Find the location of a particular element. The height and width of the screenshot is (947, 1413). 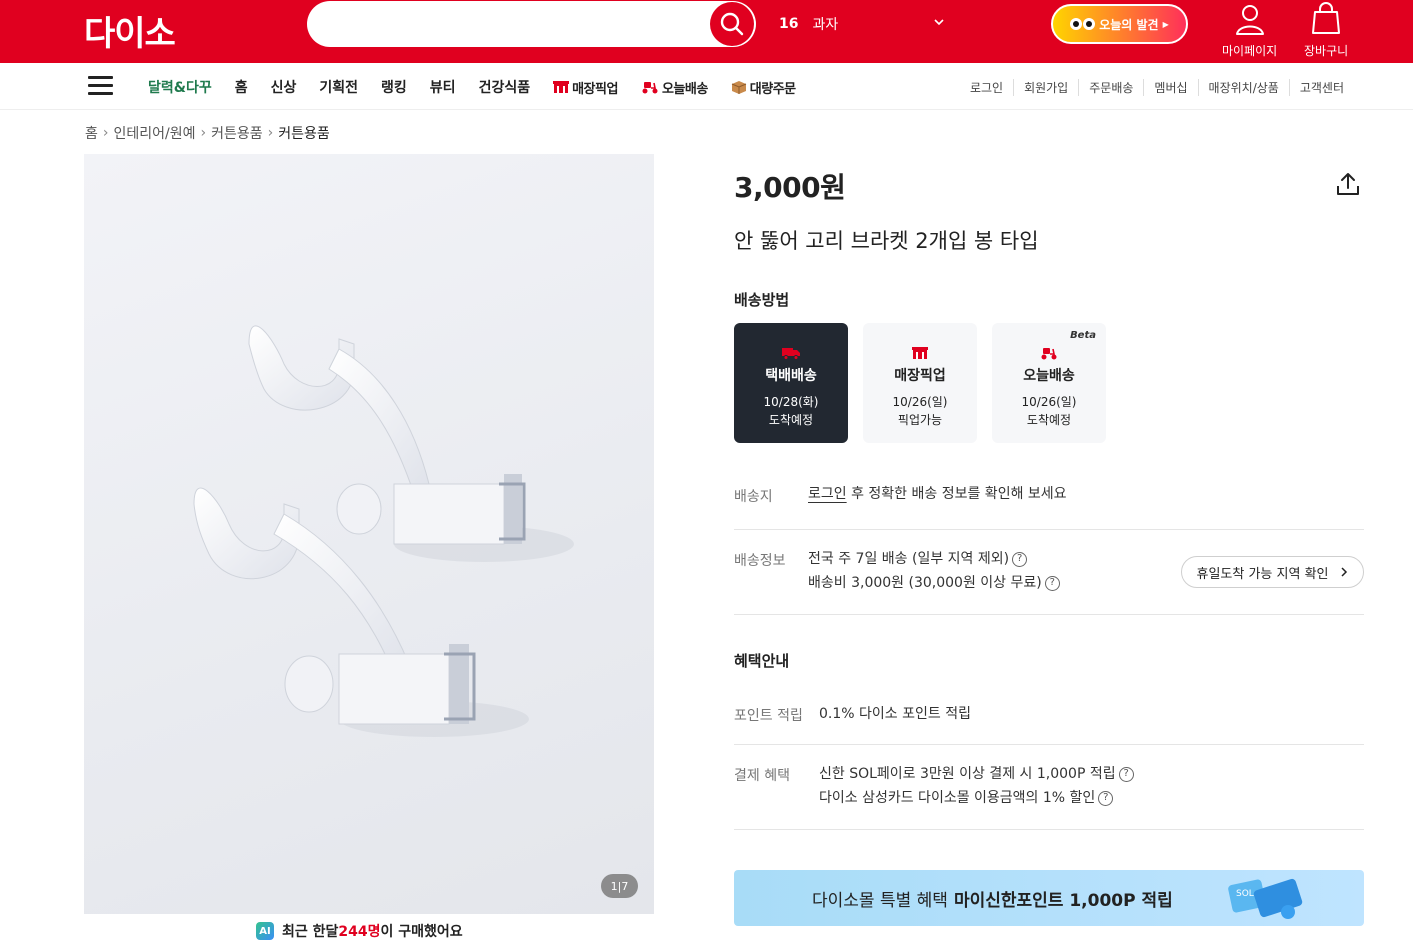

shipping-info-line1: 전국 주 7일 배송 (일부 지역 제외) is located at coordinates (909, 559).